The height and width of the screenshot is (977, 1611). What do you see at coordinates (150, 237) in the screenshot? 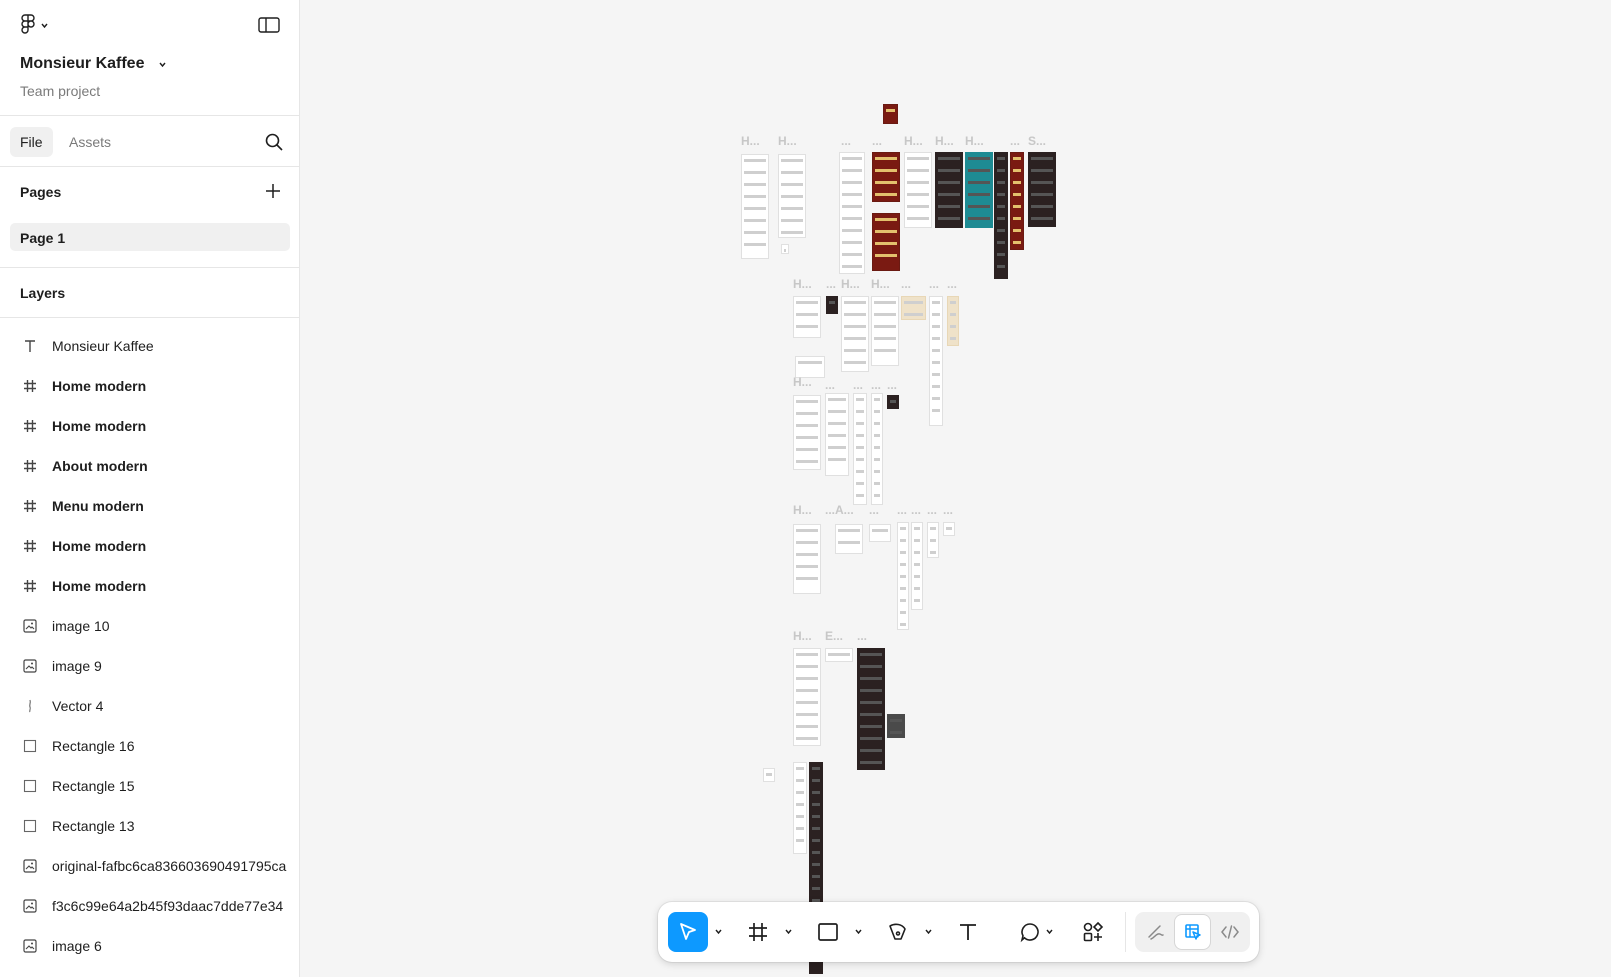
I see `page-item: Page 1` at bounding box center [150, 237].